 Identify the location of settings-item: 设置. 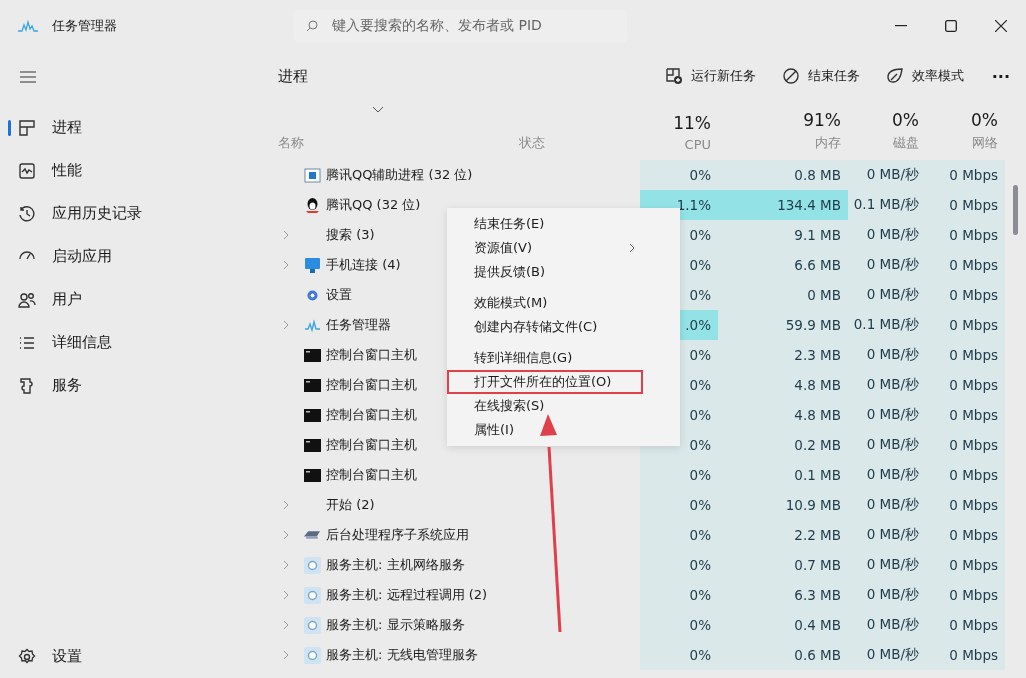
(135, 656).